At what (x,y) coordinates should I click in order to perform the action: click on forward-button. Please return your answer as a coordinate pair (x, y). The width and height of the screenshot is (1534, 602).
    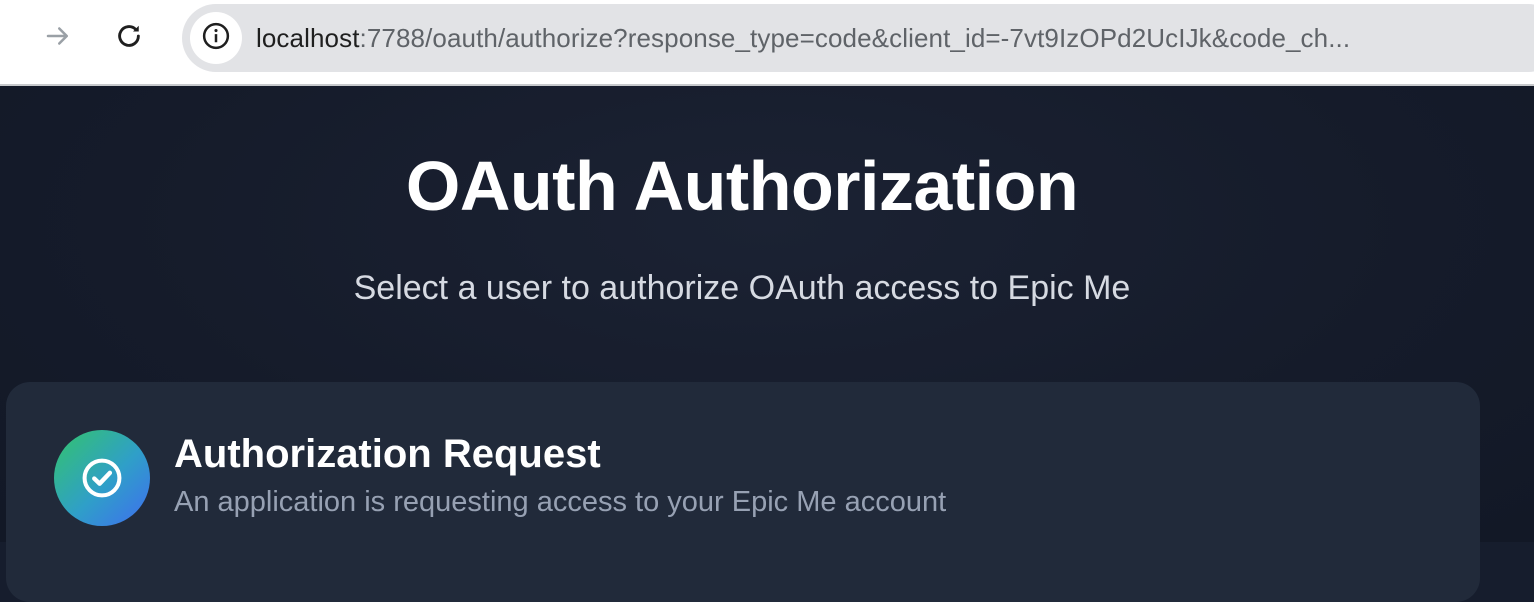
    Looking at the image, I should click on (58, 38).